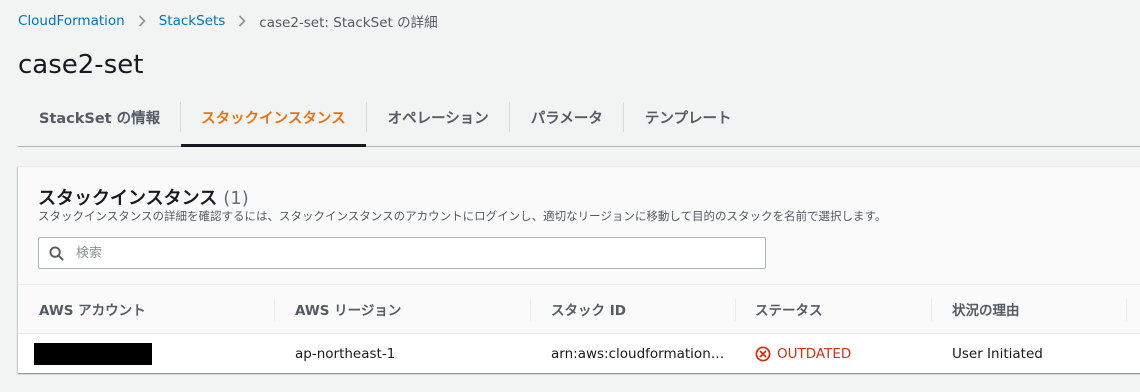 Image resolution: width=1140 pixels, height=392 pixels. I want to click on breadcrumb-stacksets-link: StackSets, so click(192, 21).